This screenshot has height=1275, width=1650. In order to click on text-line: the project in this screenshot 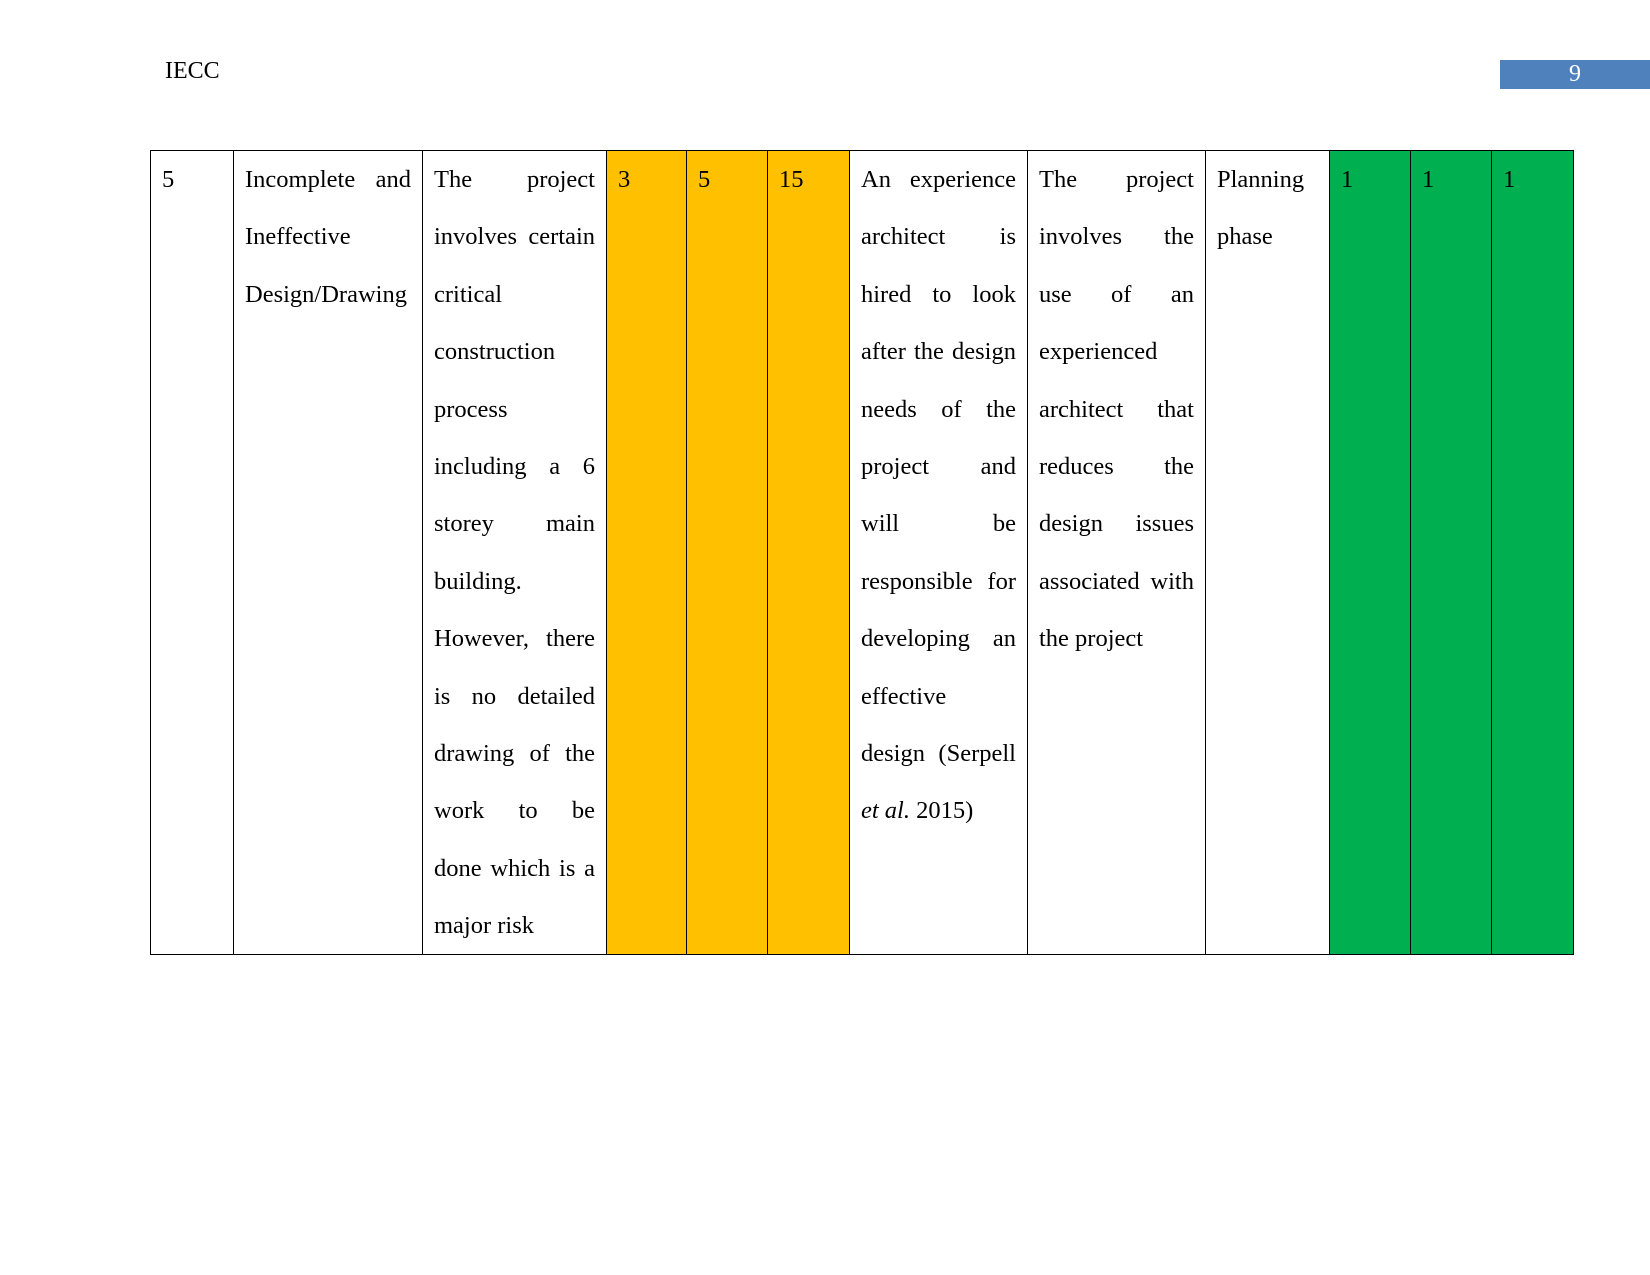, I will do `click(1091, 639)`.